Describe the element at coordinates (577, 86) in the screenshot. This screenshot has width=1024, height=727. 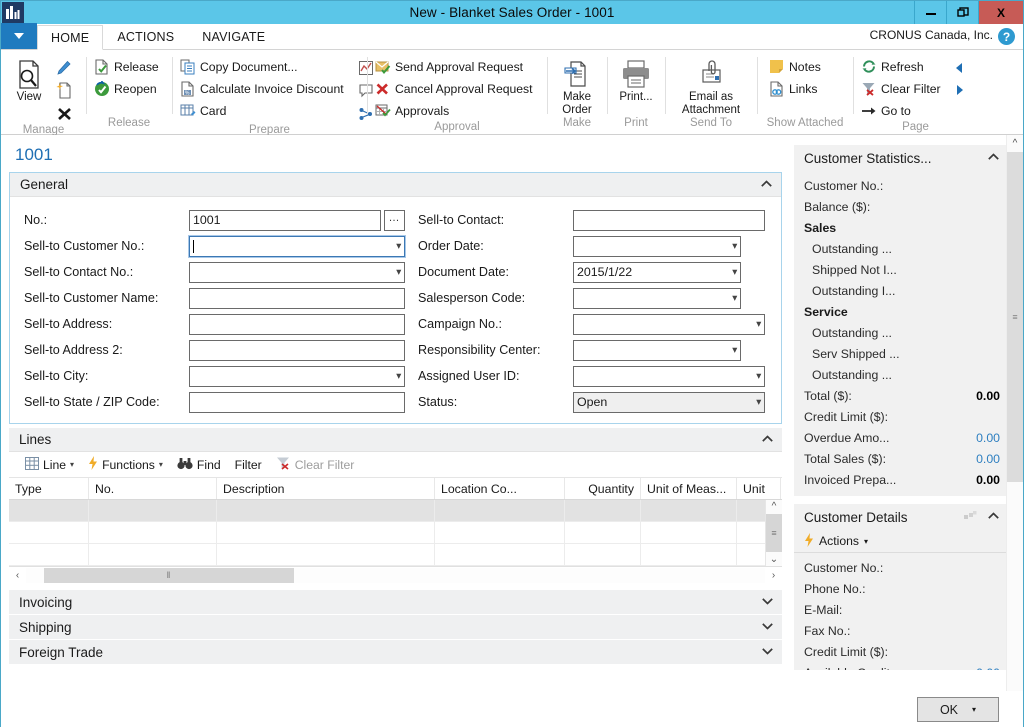
I see `make-order-button: Make Order` at that location.